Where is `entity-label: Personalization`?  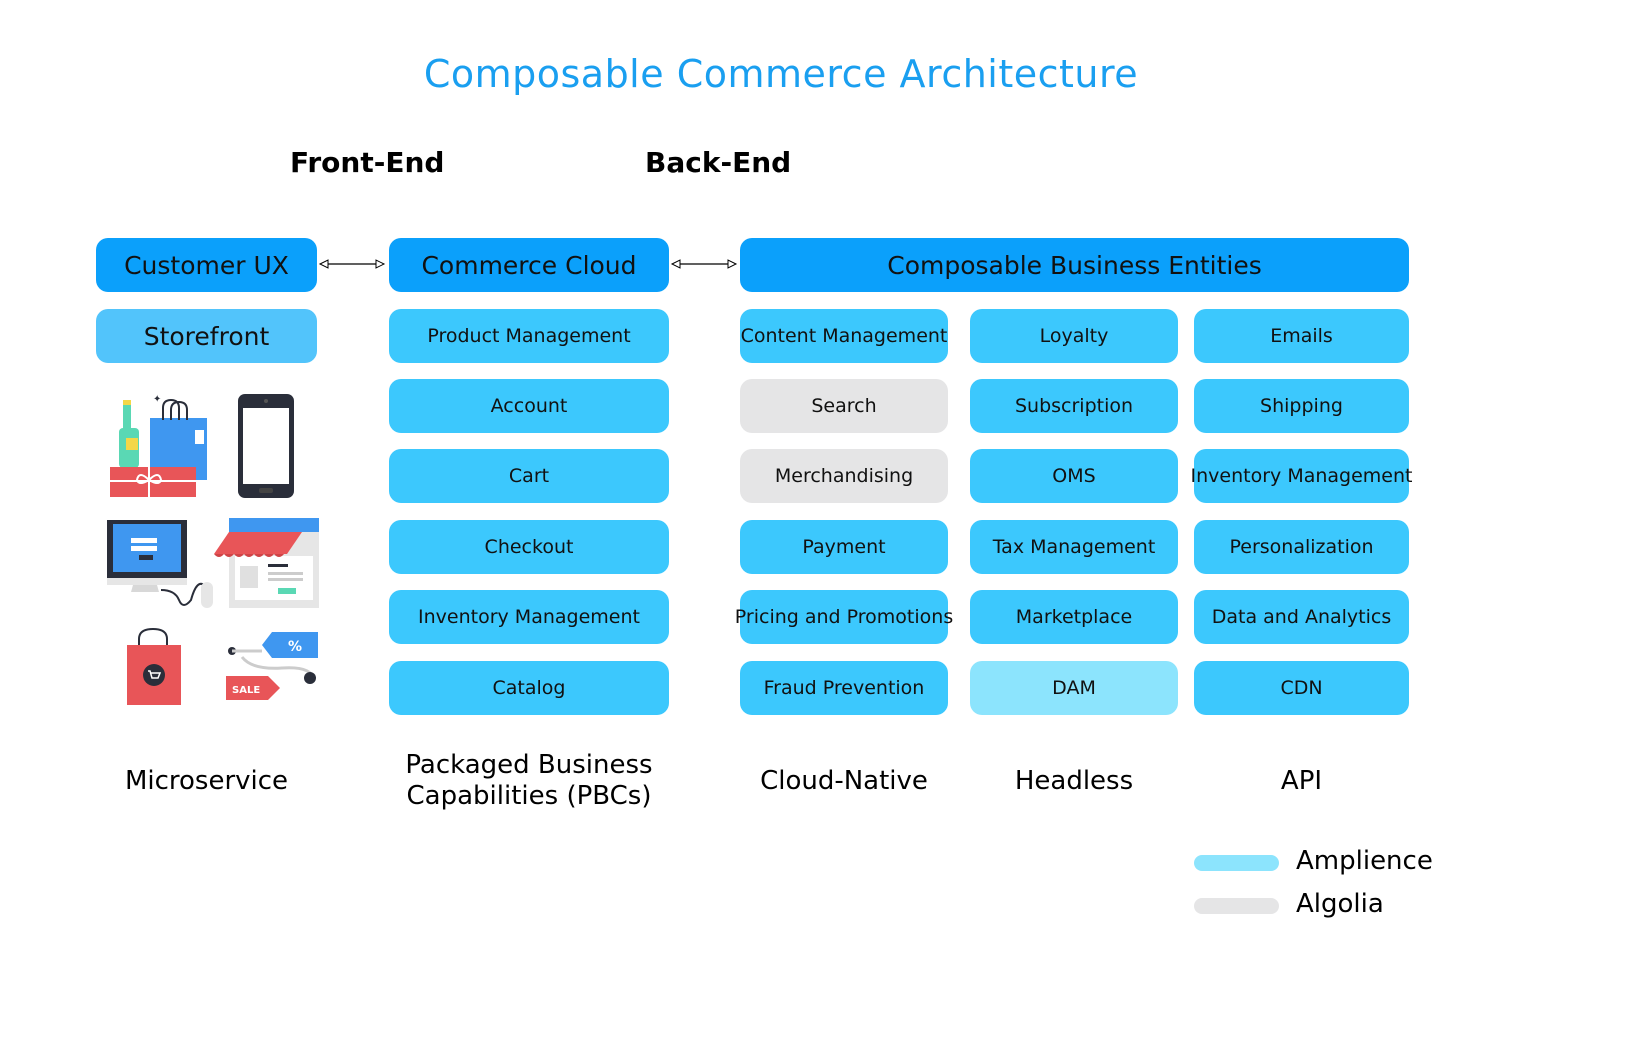
entity-label: Personalization is located at coordinates (1301, 547).